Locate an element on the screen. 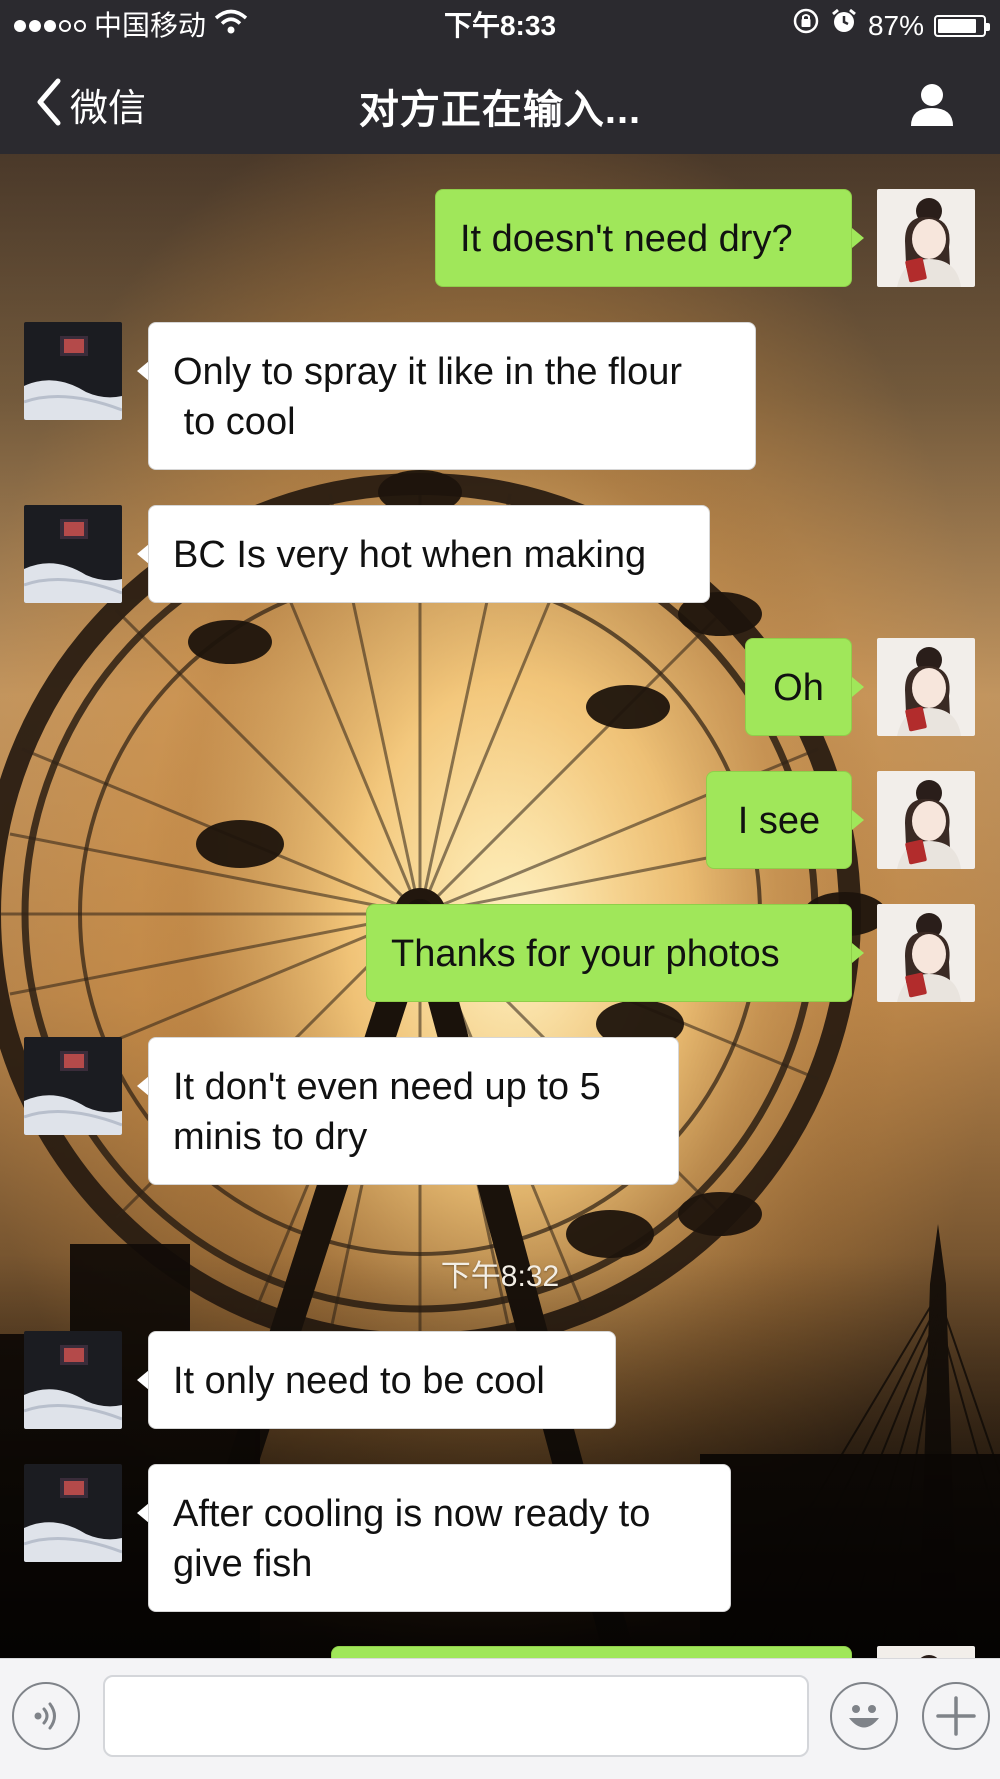  emoji-button is located at coordinates (864, 1716).